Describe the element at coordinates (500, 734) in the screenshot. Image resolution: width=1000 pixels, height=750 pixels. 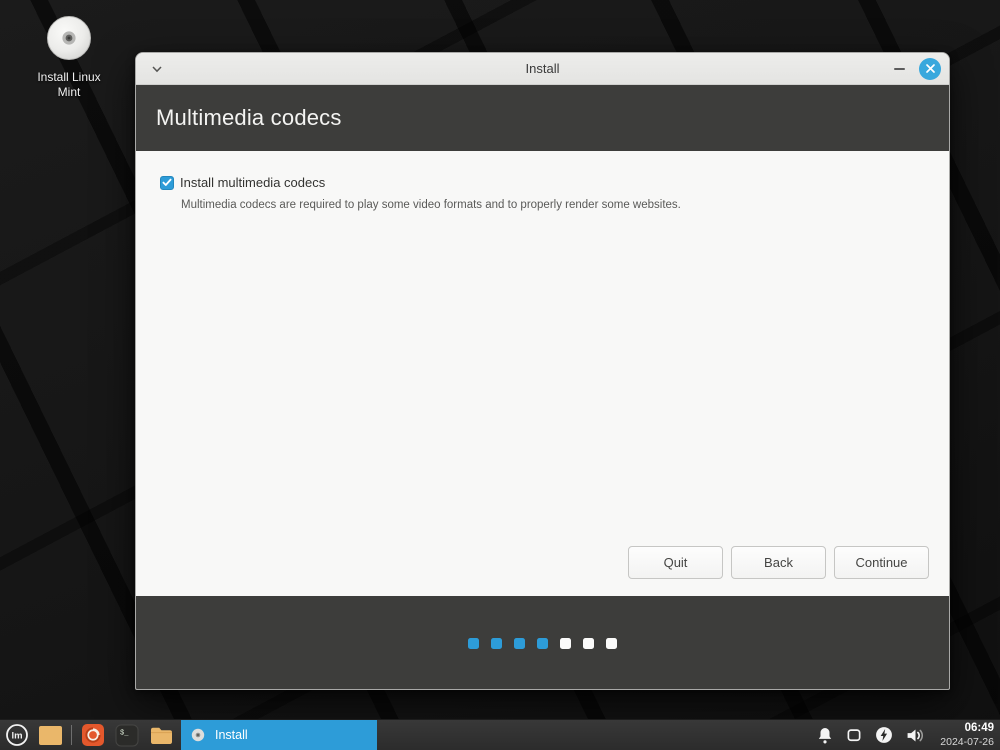
I see `taskbar: lm $_ Install 06:49 2024-07-26` at that location.